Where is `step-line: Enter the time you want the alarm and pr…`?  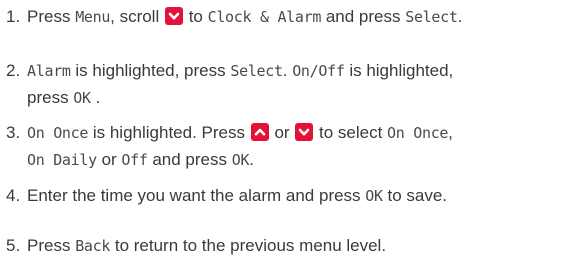 step-line: Enter the time you want the alarm and pr… is located at coordinates (237, 196).